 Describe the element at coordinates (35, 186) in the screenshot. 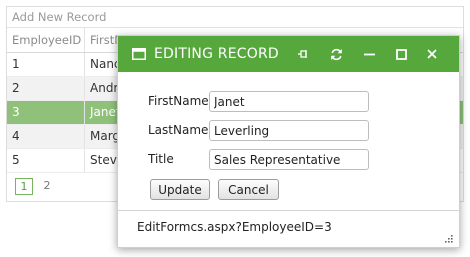

I see `pager: 1 2` at that location.